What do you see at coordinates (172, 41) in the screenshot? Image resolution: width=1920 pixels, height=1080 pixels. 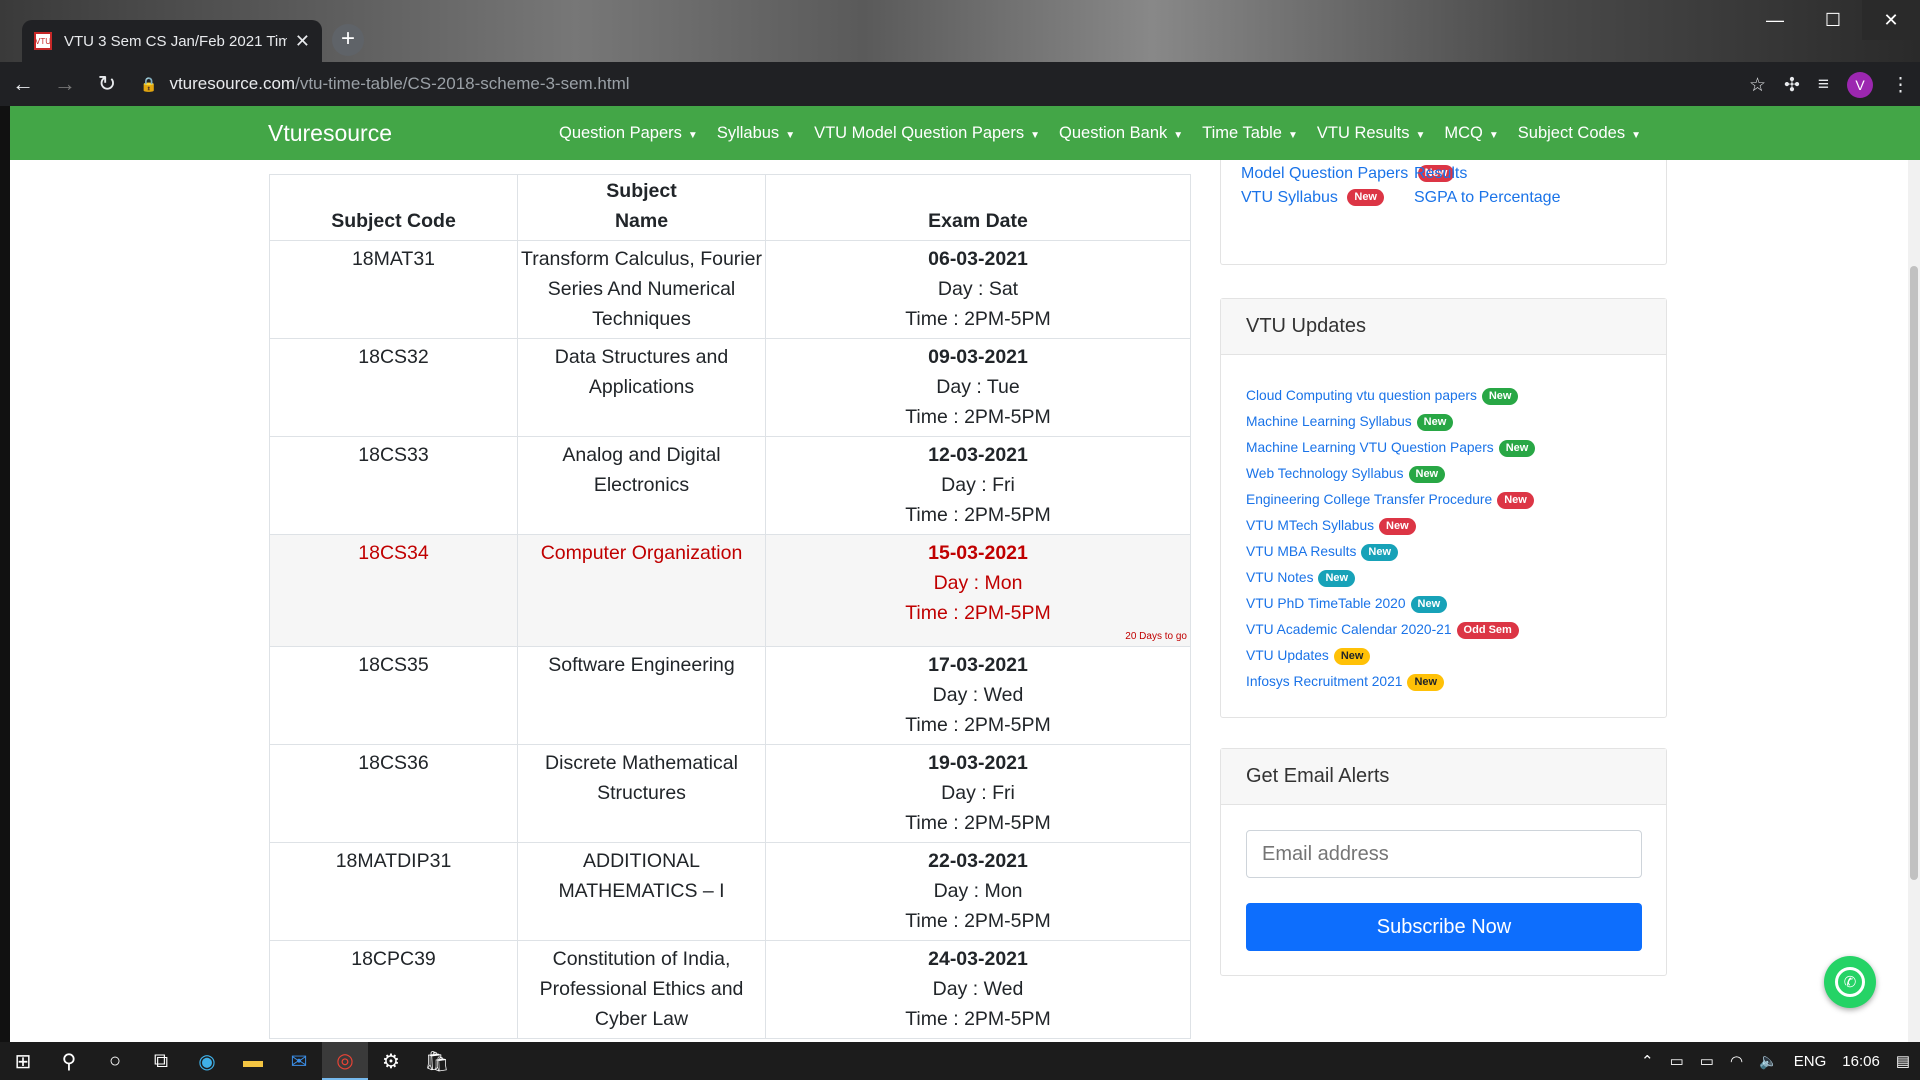 I see `browser-tab: VTU VTU 3 Sem CS Jan/Feb 2021 Tim ✕` at bounding box center [172, 41].